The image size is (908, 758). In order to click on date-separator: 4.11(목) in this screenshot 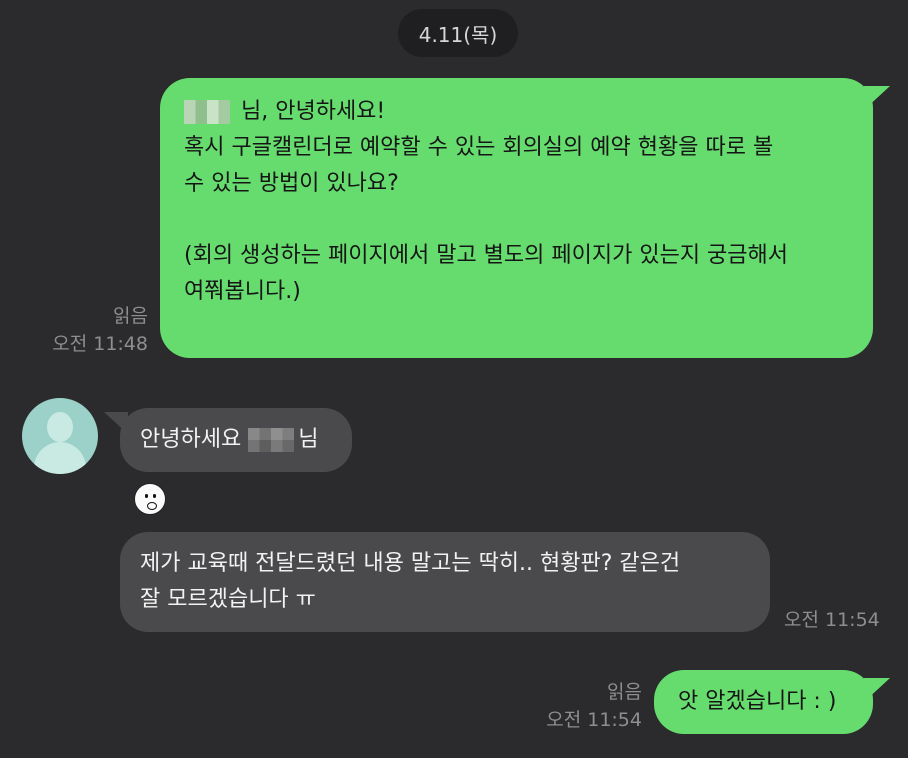, I will do `click(458, 33)`.